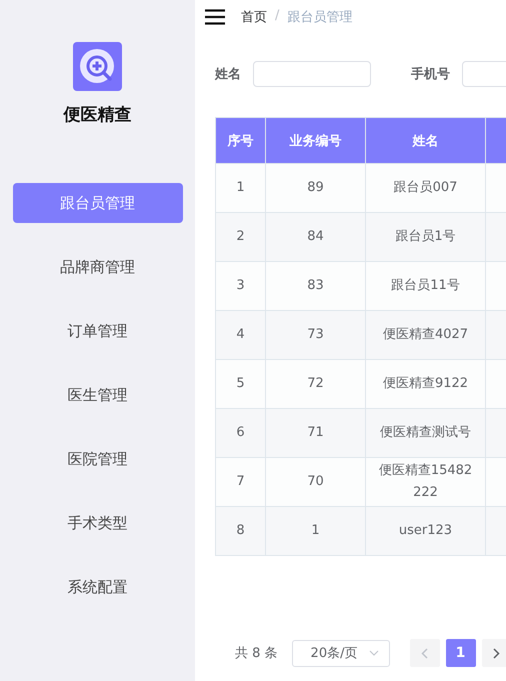  What do you see at coordinates (426, 141) in the screenshot?
I see `column-header: 姓名` at bounding box center [426, 141].